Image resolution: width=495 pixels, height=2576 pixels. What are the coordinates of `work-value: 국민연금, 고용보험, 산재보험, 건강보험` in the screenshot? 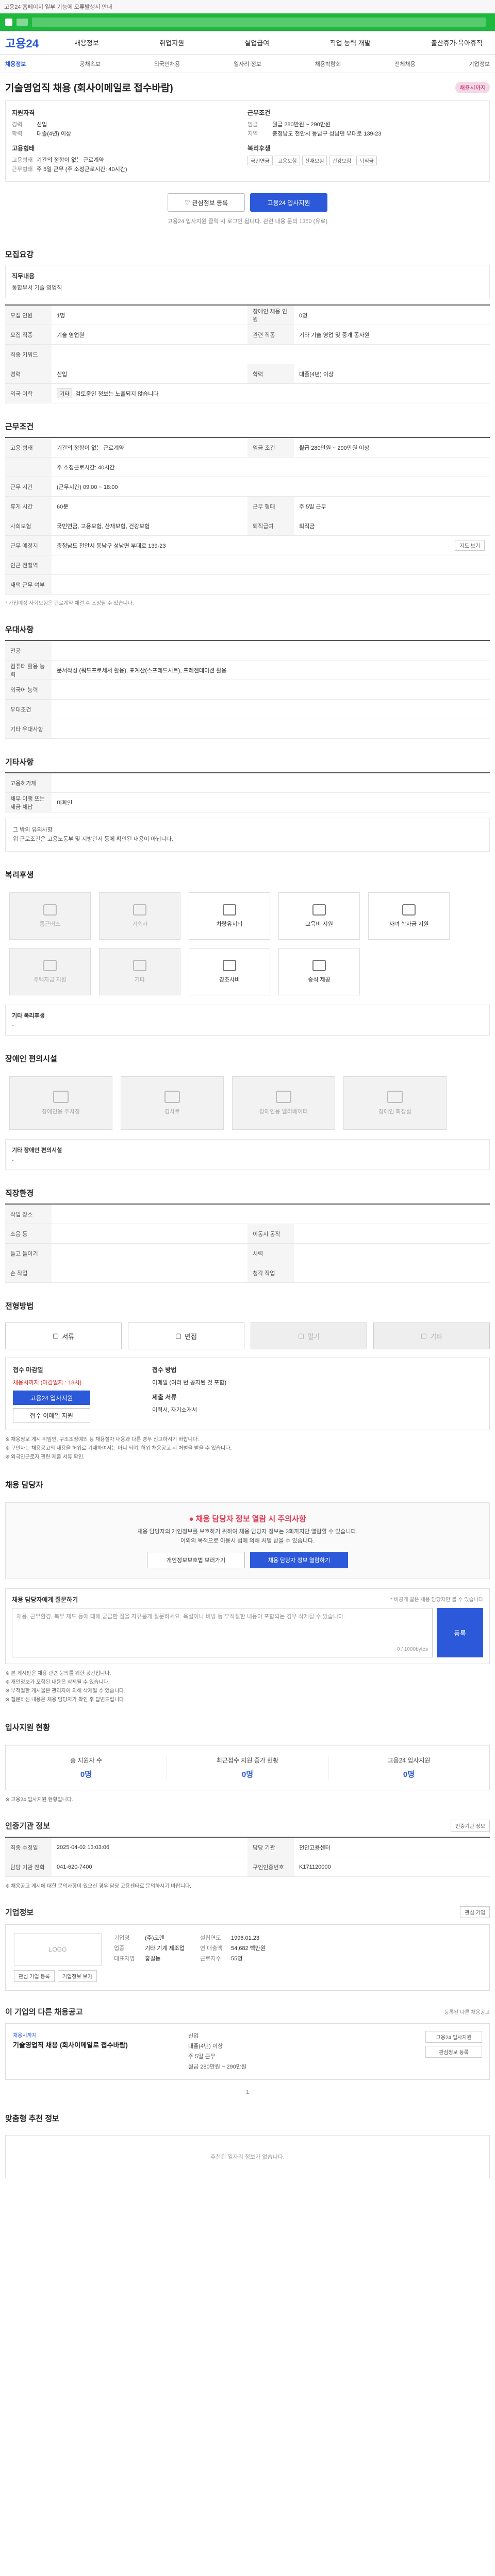 It's located at (103, 526).